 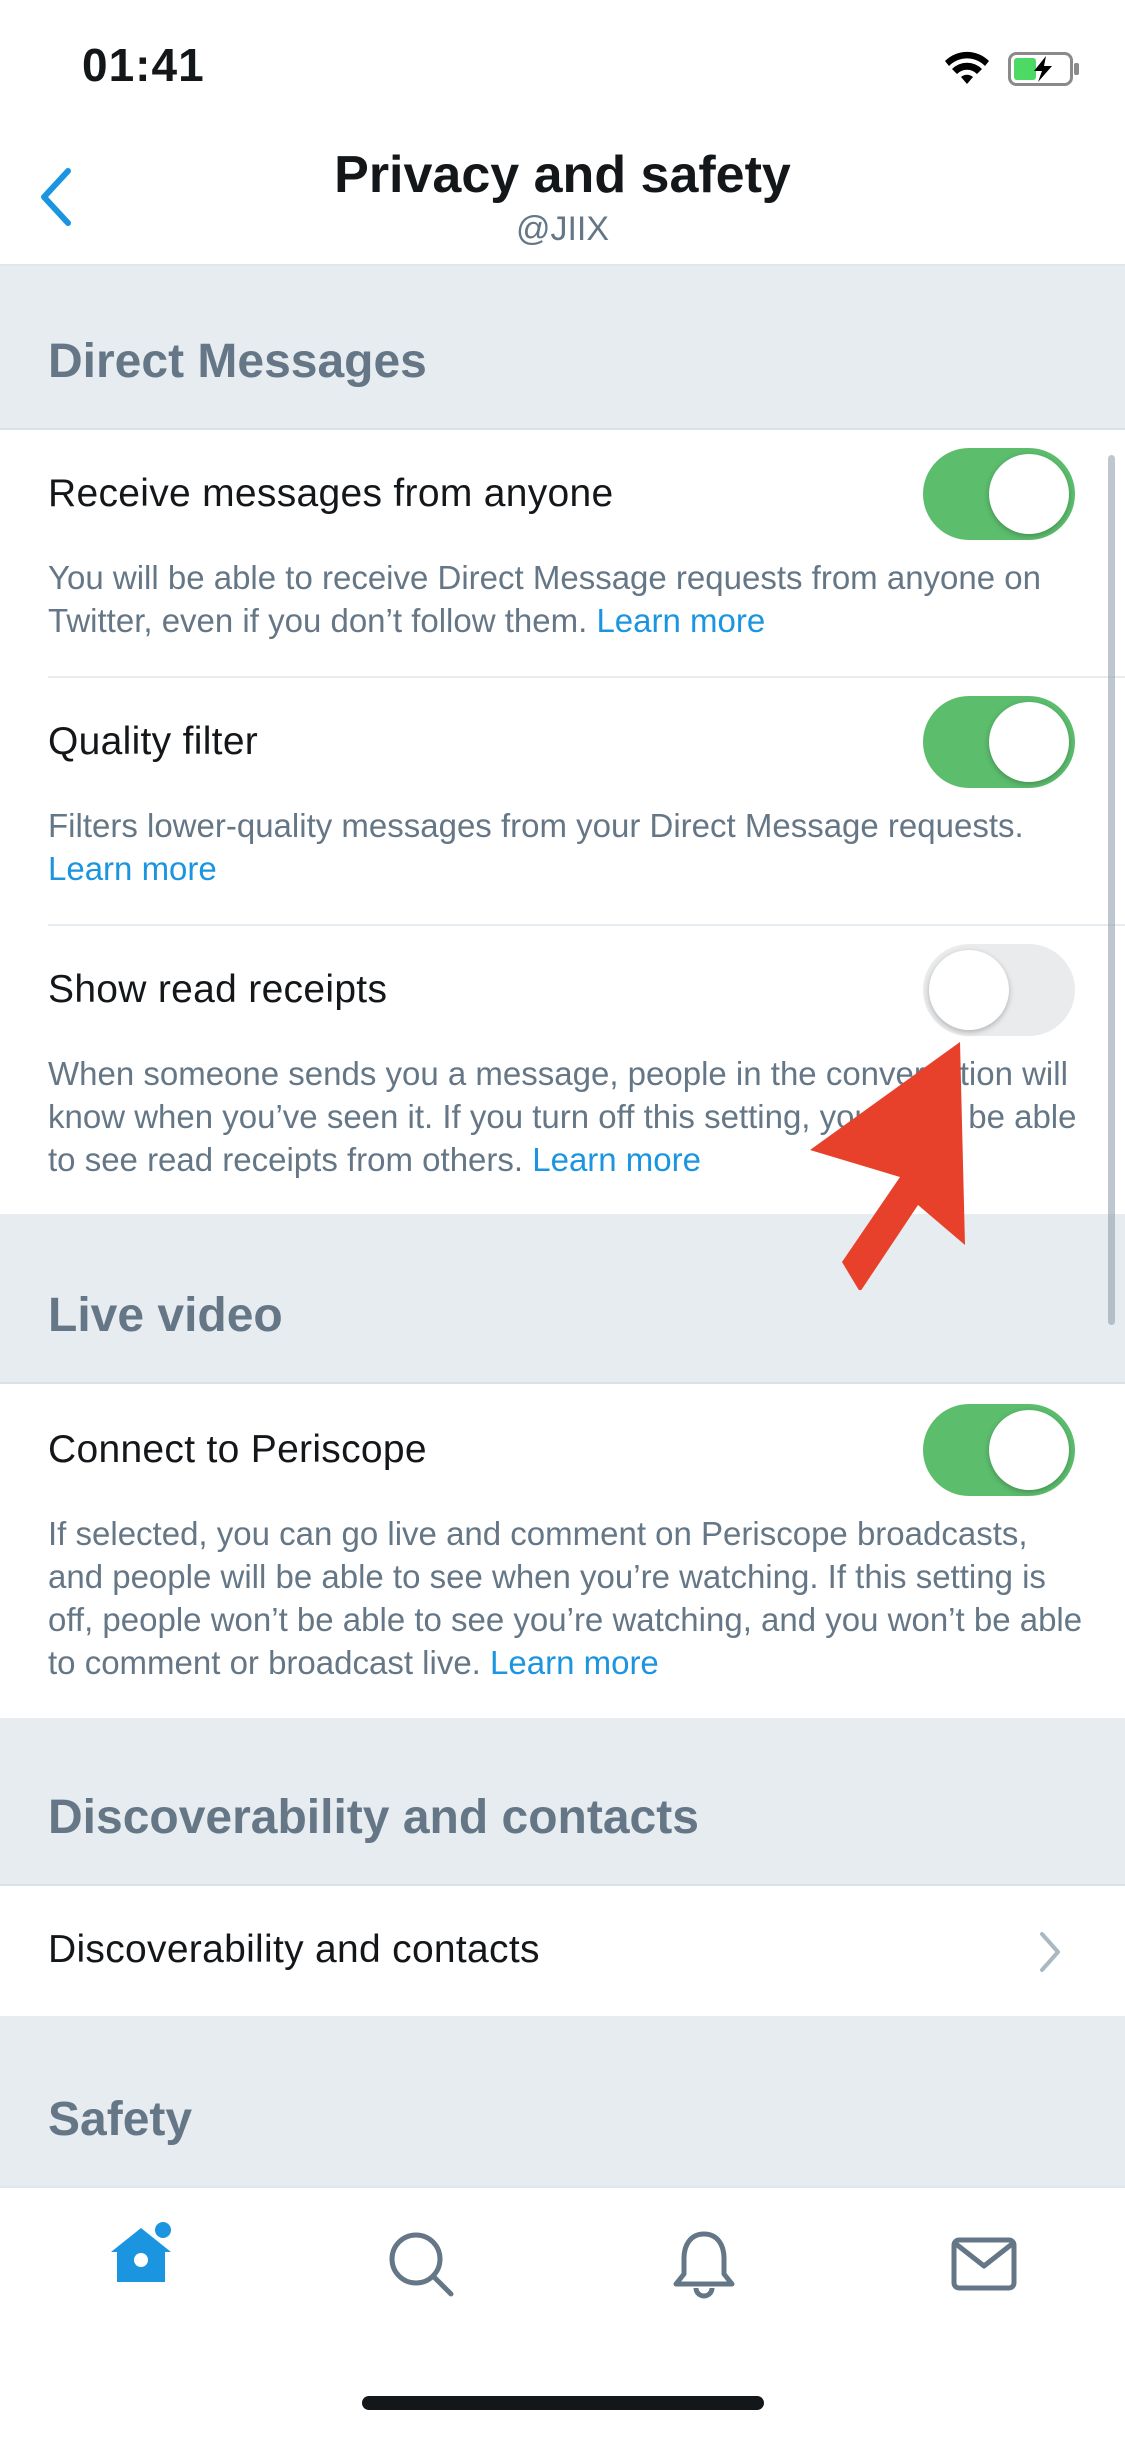 I want to click on read-receipts-title: Show read receipts, so click(x=218, y=989).